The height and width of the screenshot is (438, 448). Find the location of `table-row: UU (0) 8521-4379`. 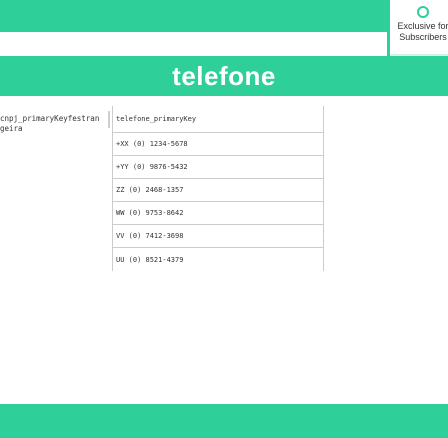

table-row: UU (0) 8521-4379 is located at coordinates (150, 259).